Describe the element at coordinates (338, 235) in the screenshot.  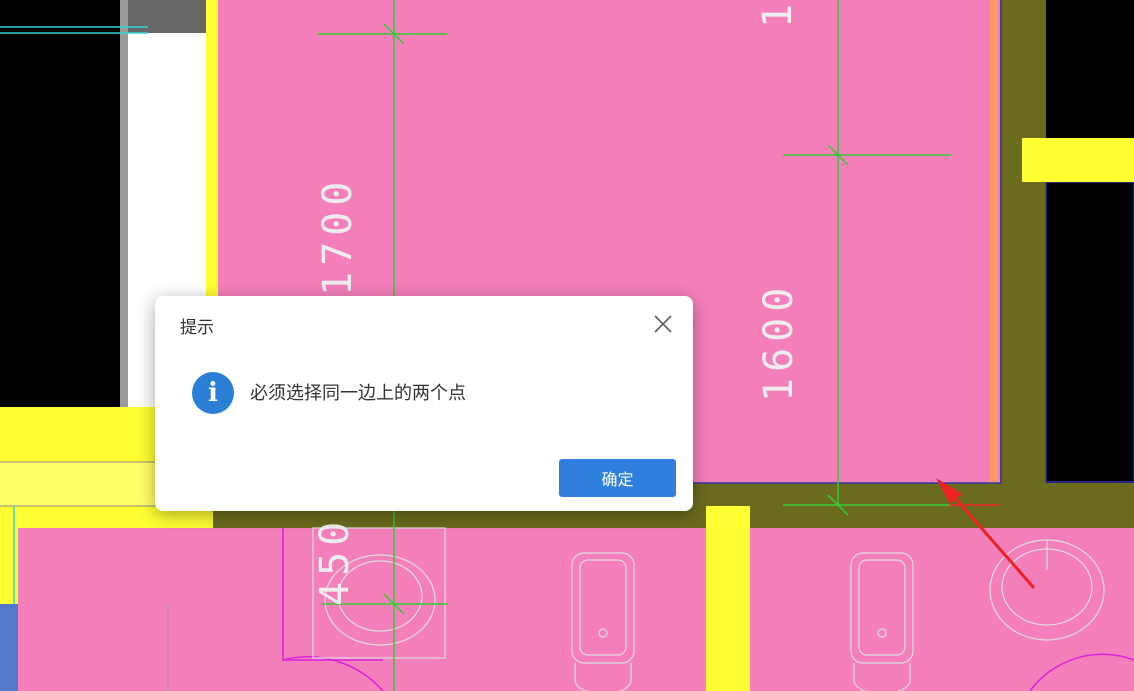
I see `dimension-label-1700: 1700` at that location.